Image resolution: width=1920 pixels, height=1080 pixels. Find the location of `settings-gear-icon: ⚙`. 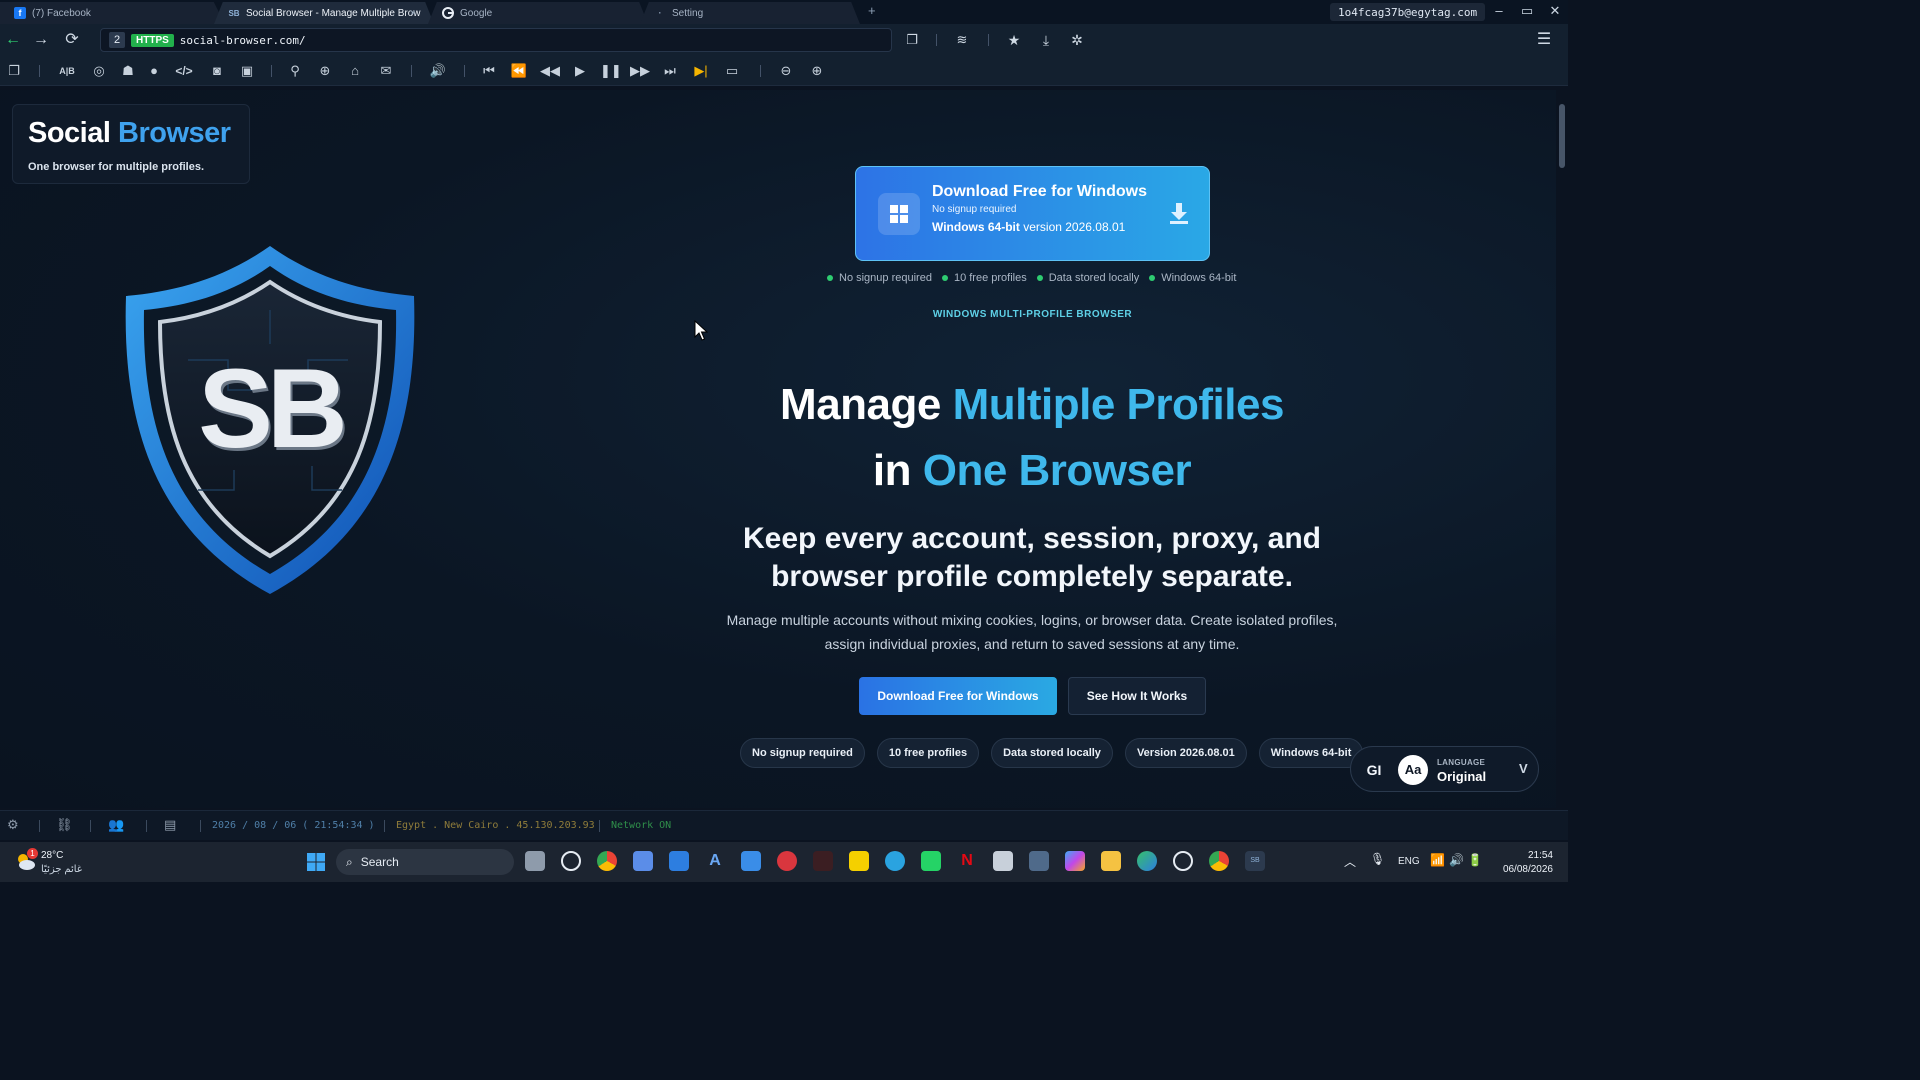

settings-gear-icon: ⚙ is located at coordinates (13, 825).